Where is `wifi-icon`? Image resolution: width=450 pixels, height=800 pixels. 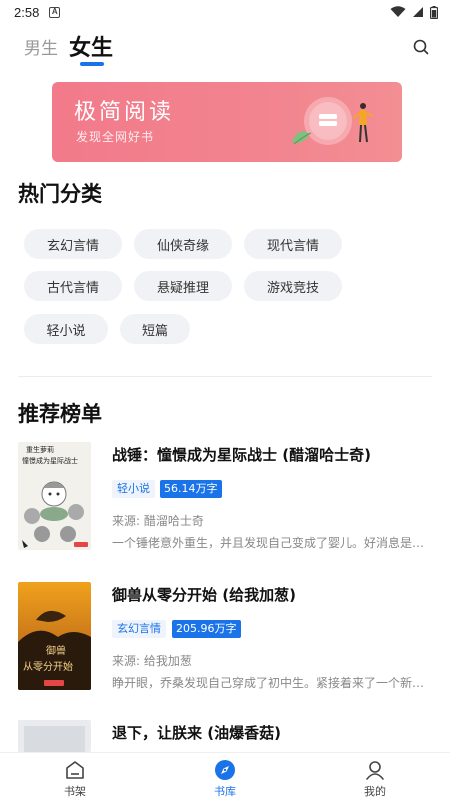
wifi-icon is located at coordinates (398, 11).